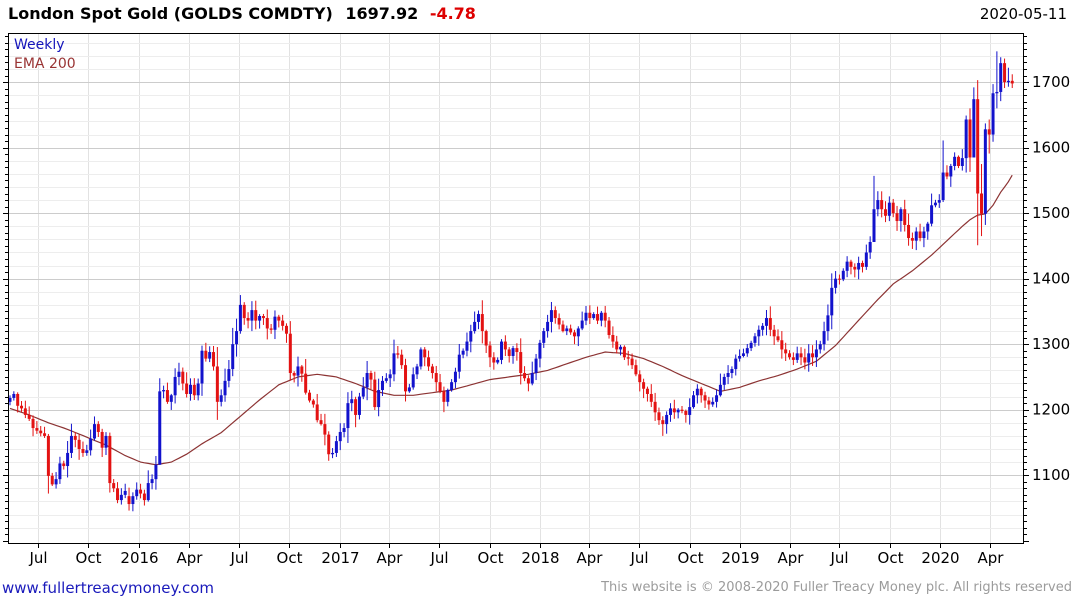 This screenshot has width=1075, height=600. Describe the element at coordinates (740, 558) in the screenshot. I see `x-tick-label: 2019` at that location.